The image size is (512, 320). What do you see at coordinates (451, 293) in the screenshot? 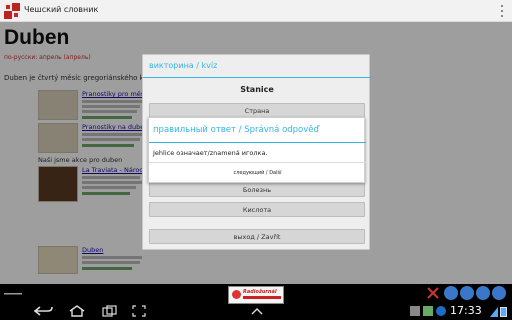
I see `rewind-icon` at bounding box center [451, 293].